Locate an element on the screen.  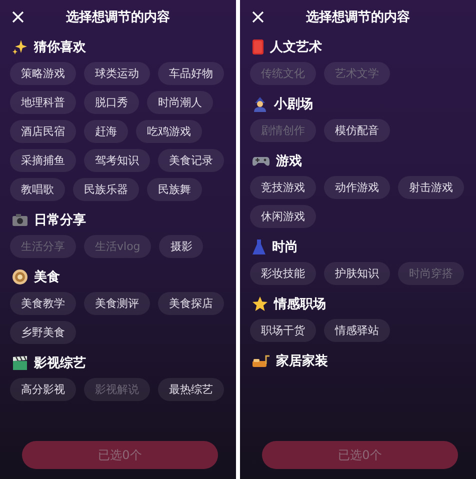
topic-chip: 职场干货 is located at coordinates (283, 330).